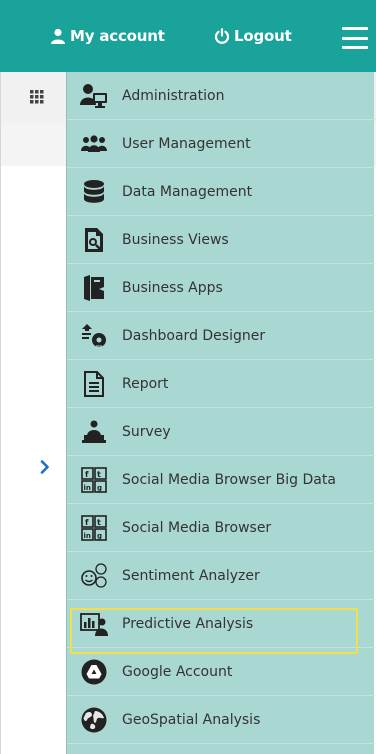 The width and height of the screenshot is (376, 754). Describe the element at coordinates (94, 96) in the screenshot. I see `admin-monitor-icon` at that location.